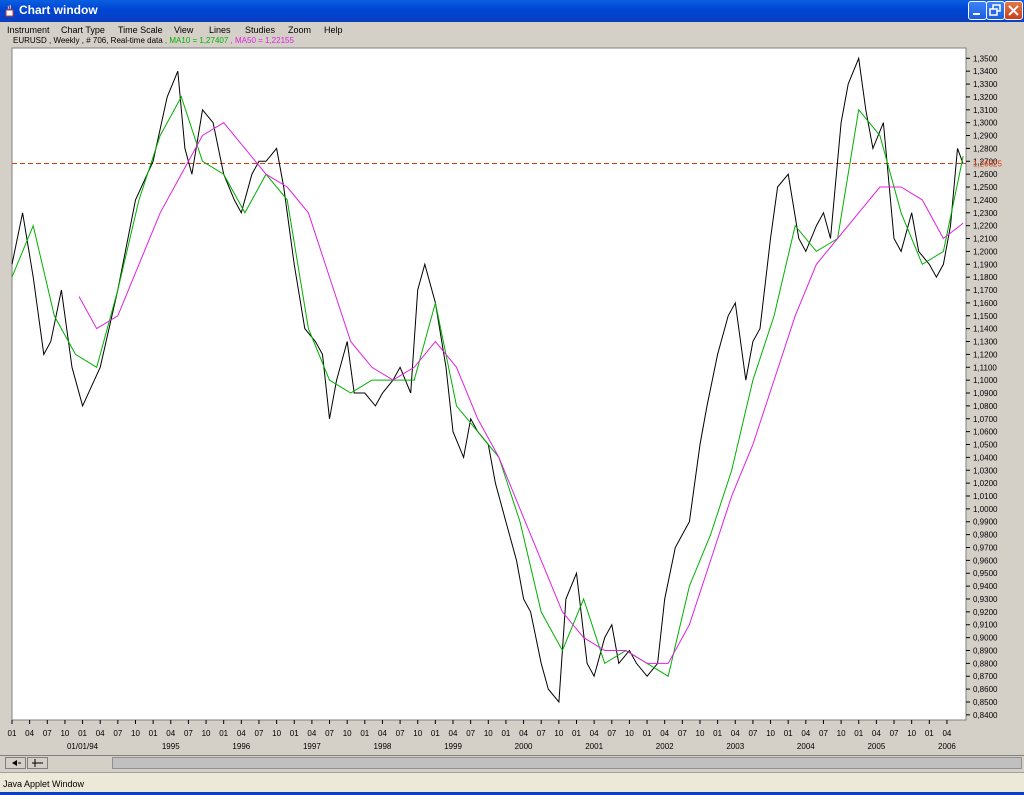 The image size is (1024, 795). Describe the element at coordinates (985, 136) in the screenshot. I see `y-tick-label: 1,2900` at that location.